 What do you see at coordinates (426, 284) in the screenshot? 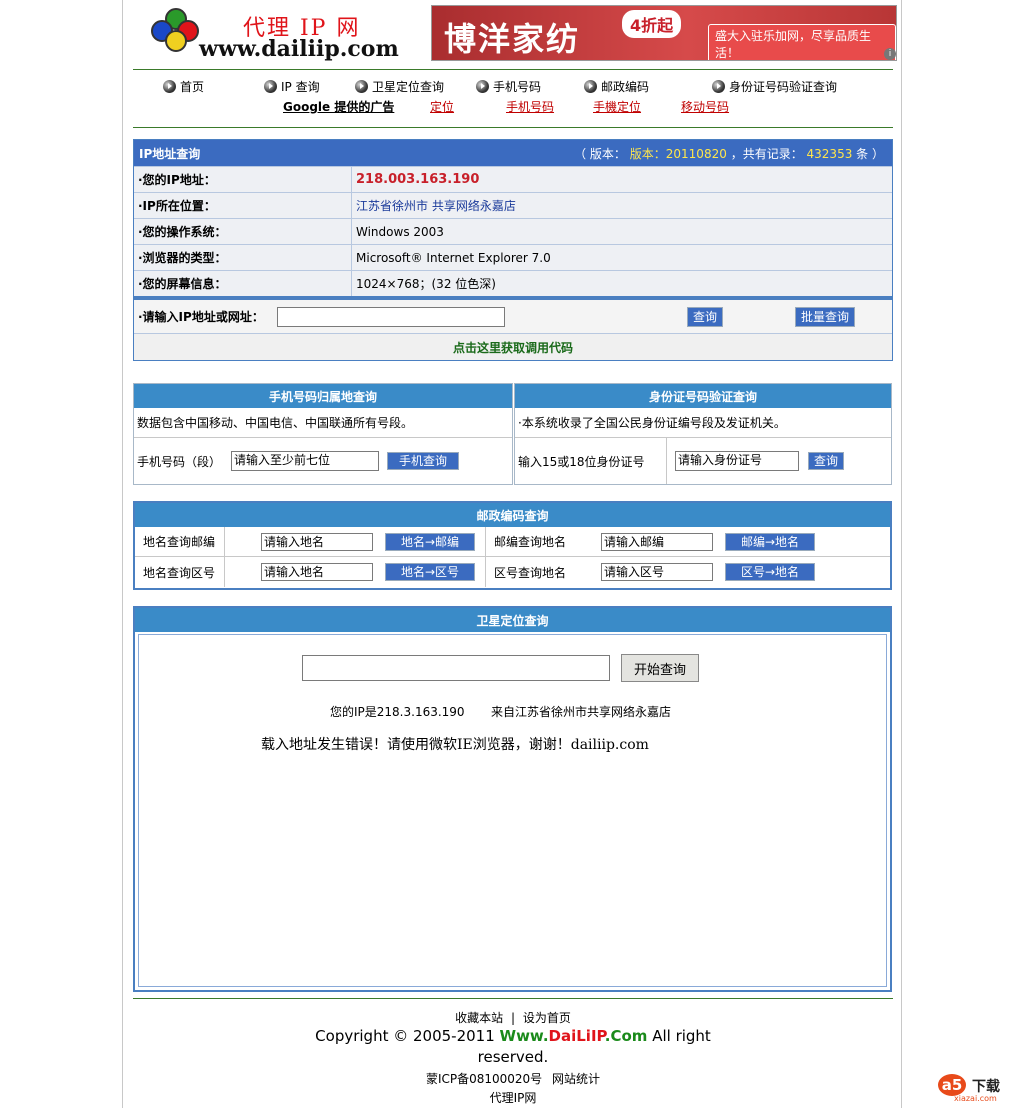
I see `screen-value: 1024×768；(32 位色深)` at bounding box center [426, 284].